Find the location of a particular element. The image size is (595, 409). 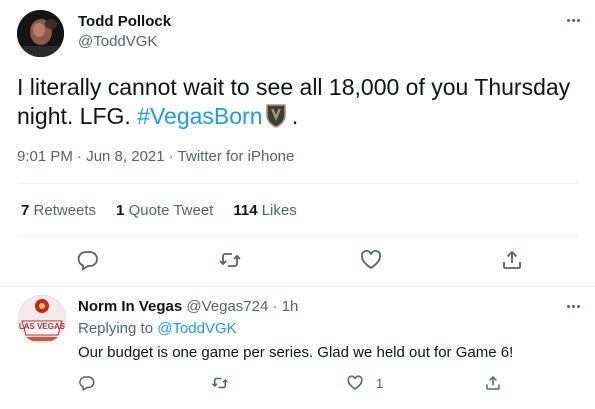

reply-time: 1h is located at coordinates (290, 306).